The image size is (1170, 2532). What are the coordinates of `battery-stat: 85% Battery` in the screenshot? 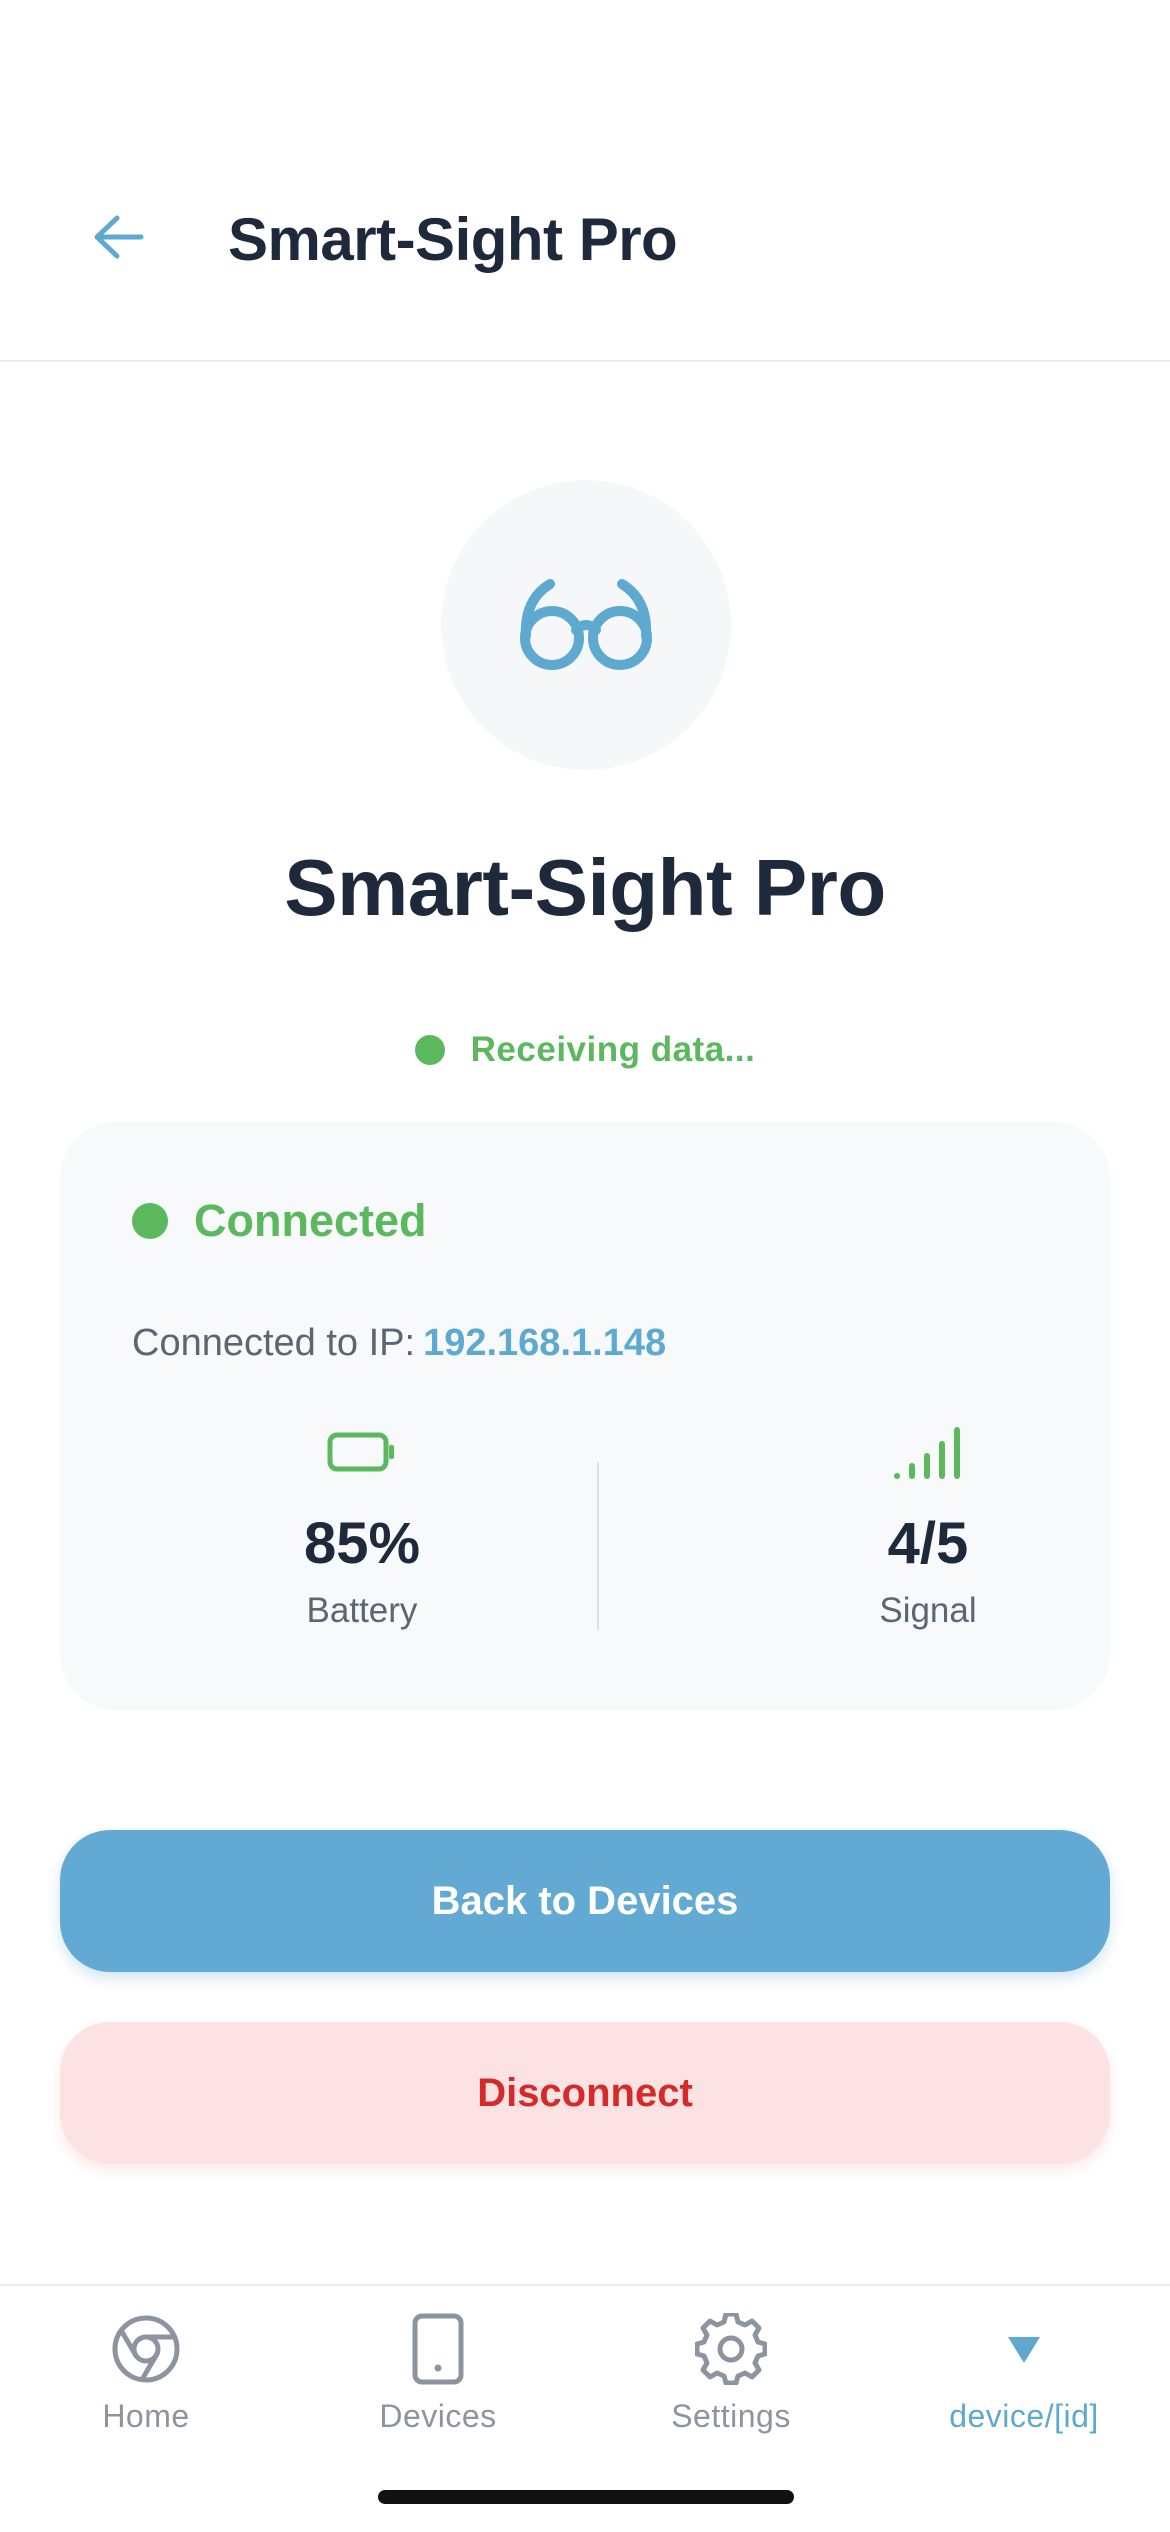 It's located at (362, 1521).